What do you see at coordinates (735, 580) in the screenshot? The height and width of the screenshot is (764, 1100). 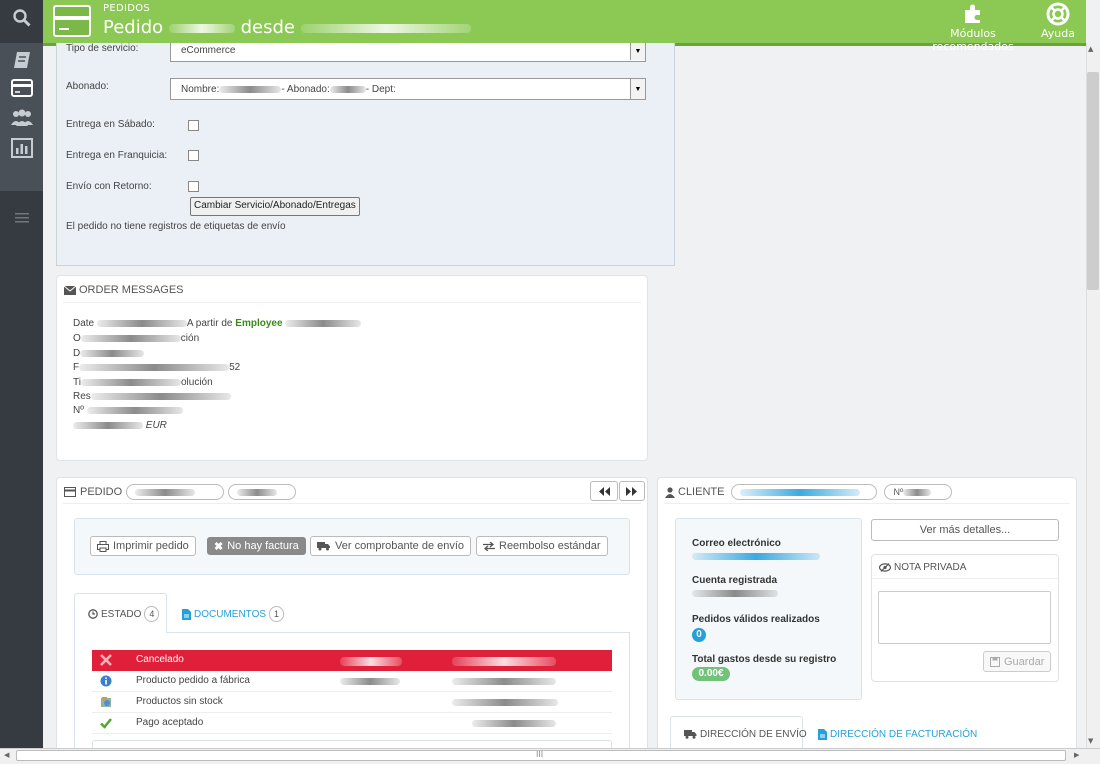 I see `registered-account-label: Cuenta registrada` at bounding box center [735, 580].